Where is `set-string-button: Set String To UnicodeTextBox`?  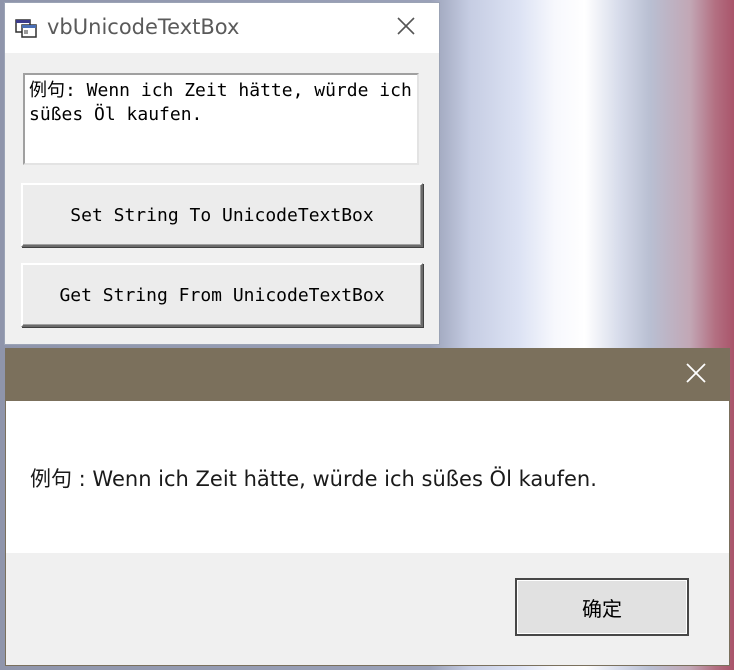 set-string-button: Set String To UnicodeTextBox is located at coordinates (222, 215).